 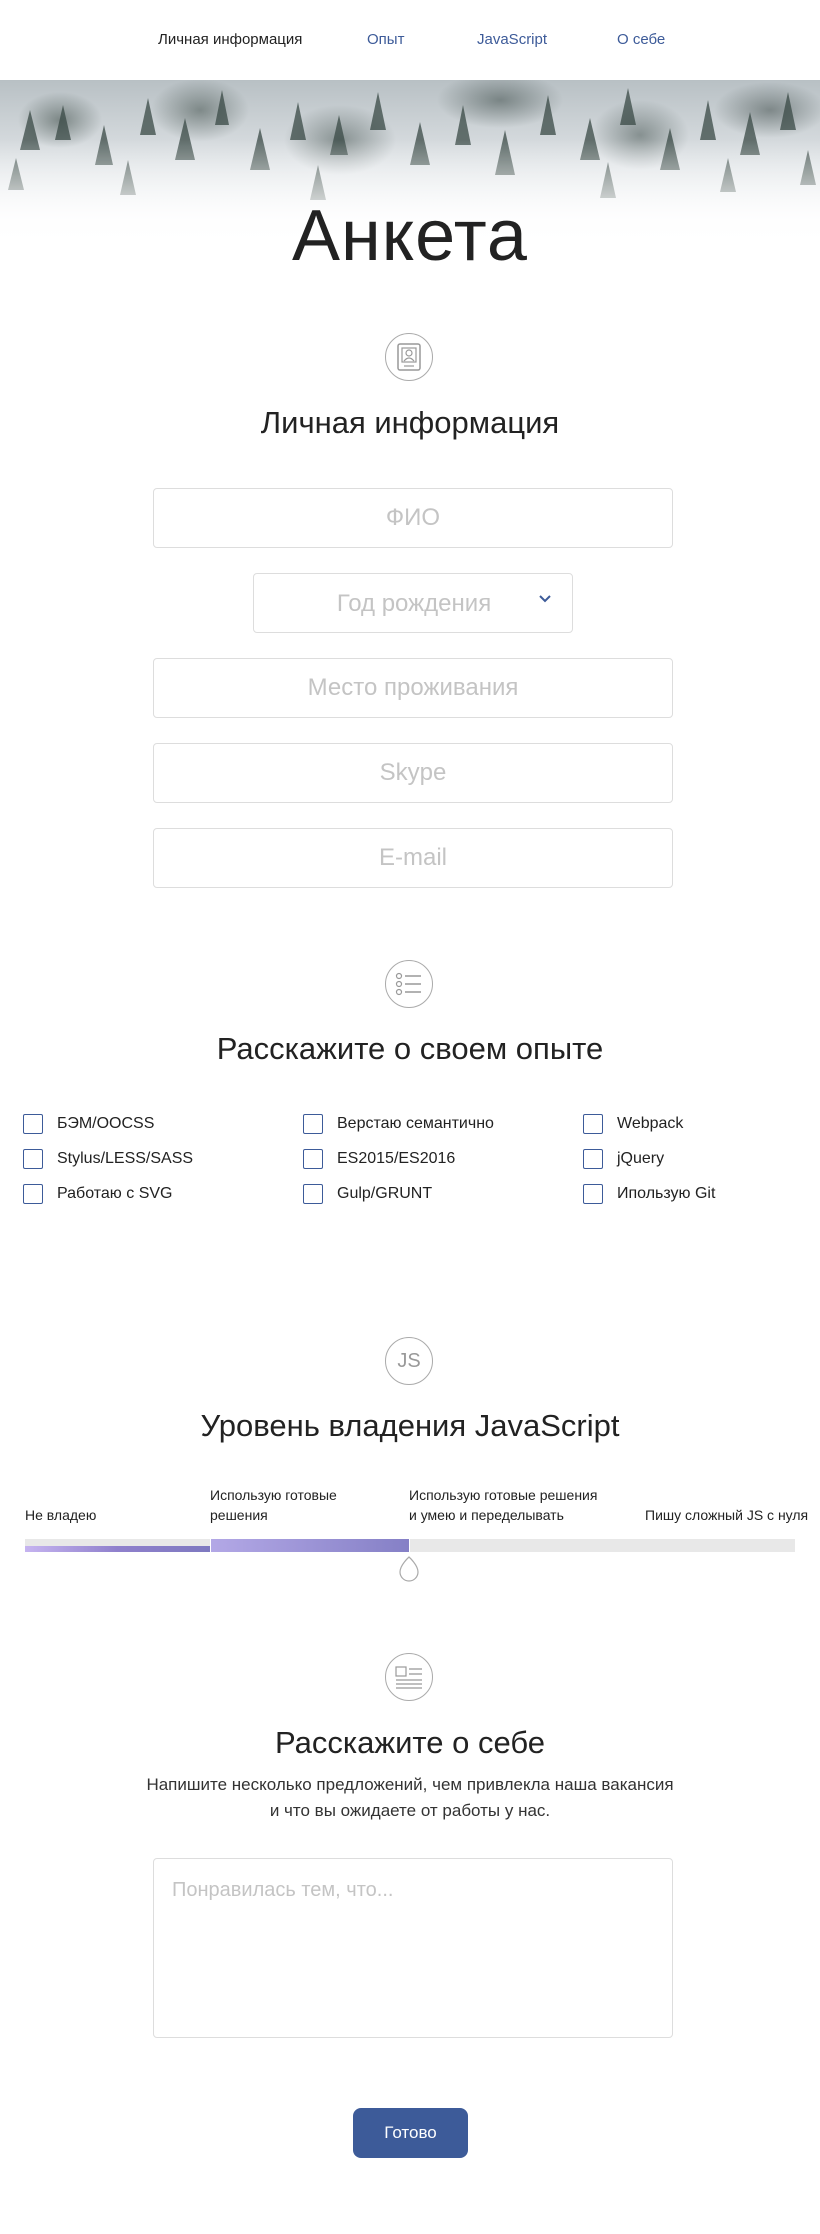 What do you see at coordinates (413, 1948) in the screenshot?
I see `about-textarea` at bounding box center [413, 1948].